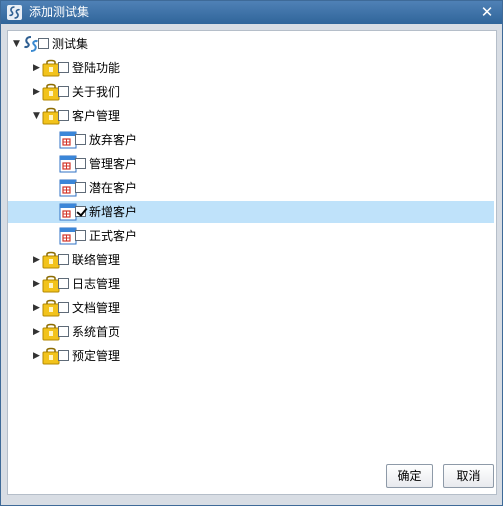 Image resolution: width=503 pixels, height=506 pixels. I want to click on tree-node-label: 系统首页, so click(96, 332).